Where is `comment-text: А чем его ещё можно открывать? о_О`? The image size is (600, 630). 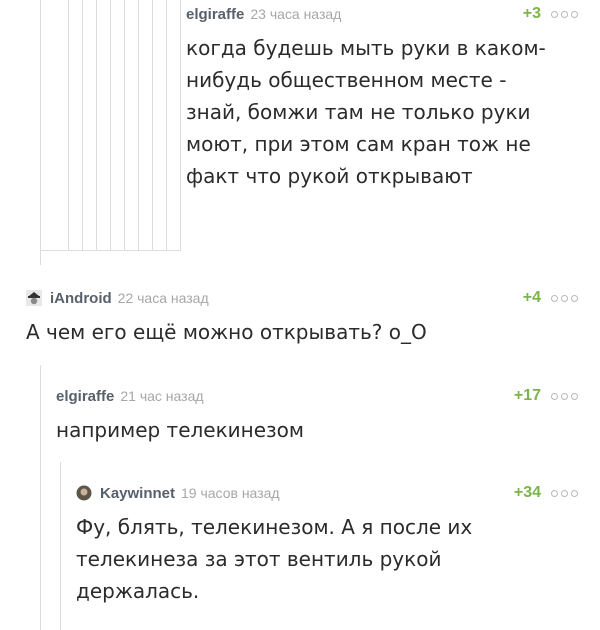
comment-text: А чем его ещё можно открывать? о_О is located at coordinates (226, 332).